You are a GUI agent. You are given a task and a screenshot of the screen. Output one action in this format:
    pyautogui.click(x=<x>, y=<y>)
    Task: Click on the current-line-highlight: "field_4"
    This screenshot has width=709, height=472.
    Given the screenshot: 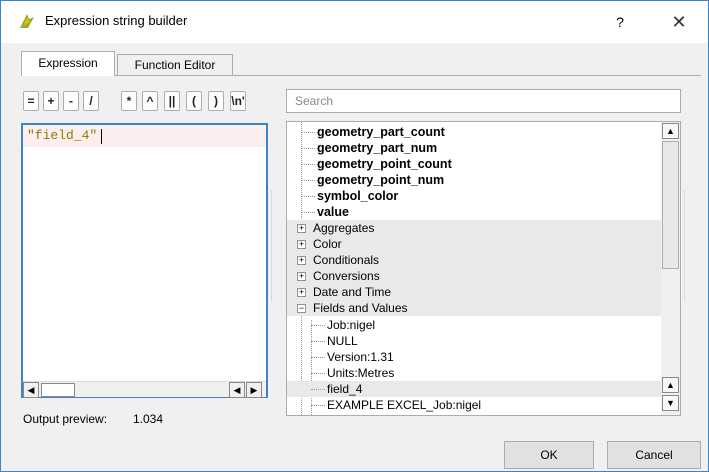 What is the action you would take?
    pyautogui.click(x=144, y=136)
    